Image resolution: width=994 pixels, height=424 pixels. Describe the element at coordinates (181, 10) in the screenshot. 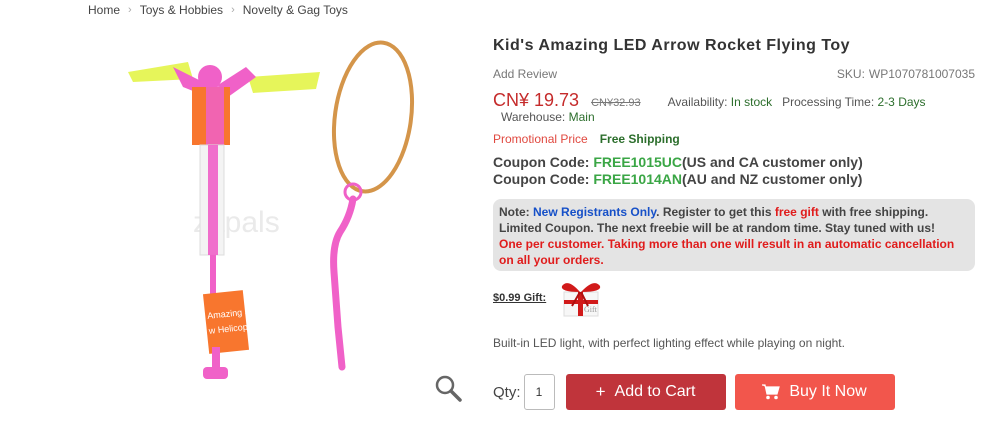

I see `breadcrumb-toys-hobbies: Toys & Hobbies` at that location.